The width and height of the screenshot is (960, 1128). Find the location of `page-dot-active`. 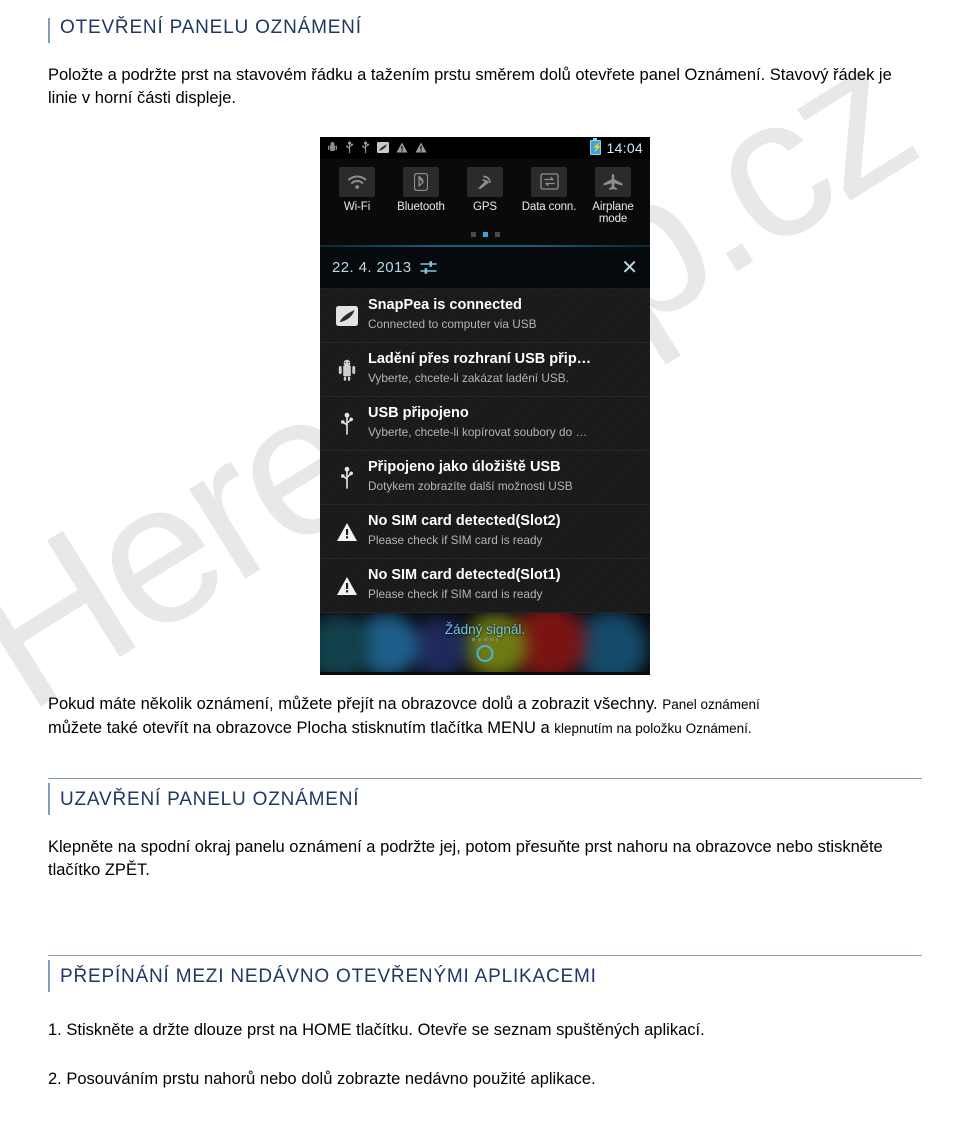

page-dot-active is located at coordinates (485, 235).